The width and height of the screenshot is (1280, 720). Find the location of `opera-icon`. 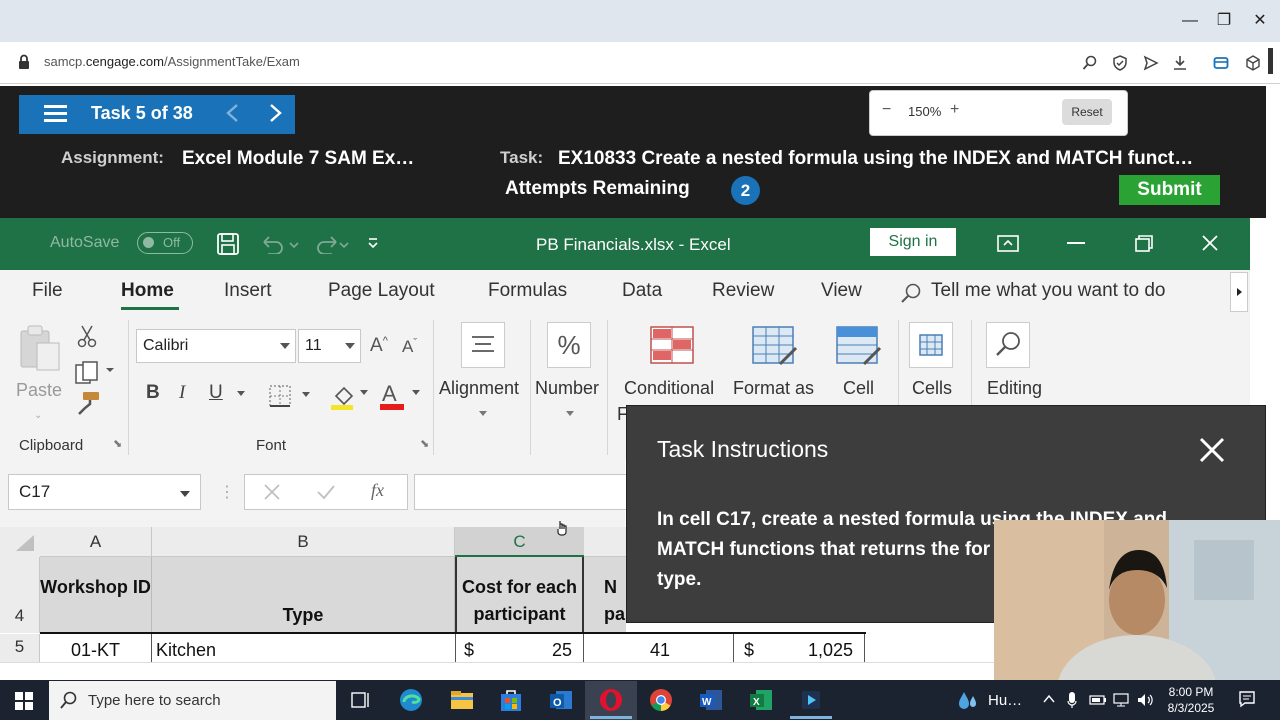

opera-icon is located at coordinates (611, 700).